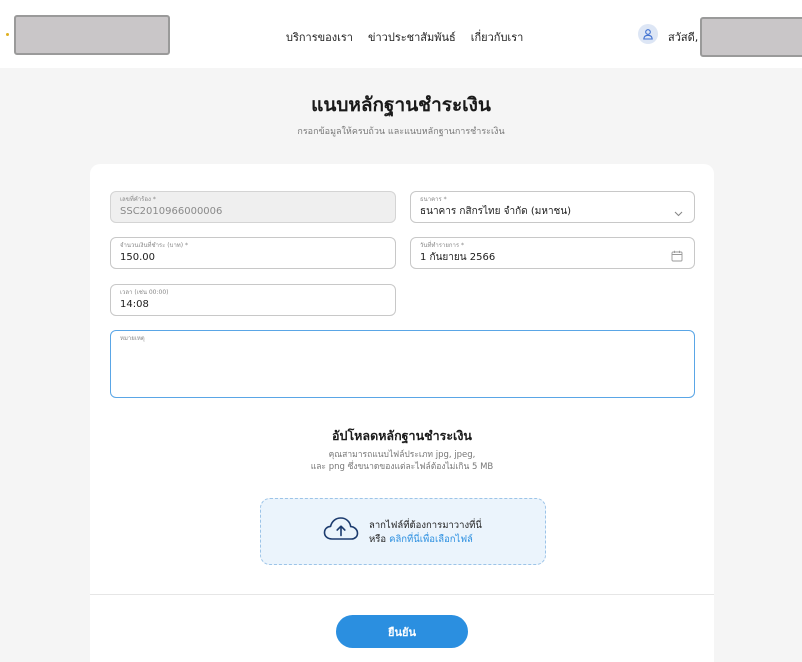  Describe the element at coordinates (402, 435) in the screenshot. I see `upload-title: อัปโหลดหลักฐานชำระเงิน` at that location.